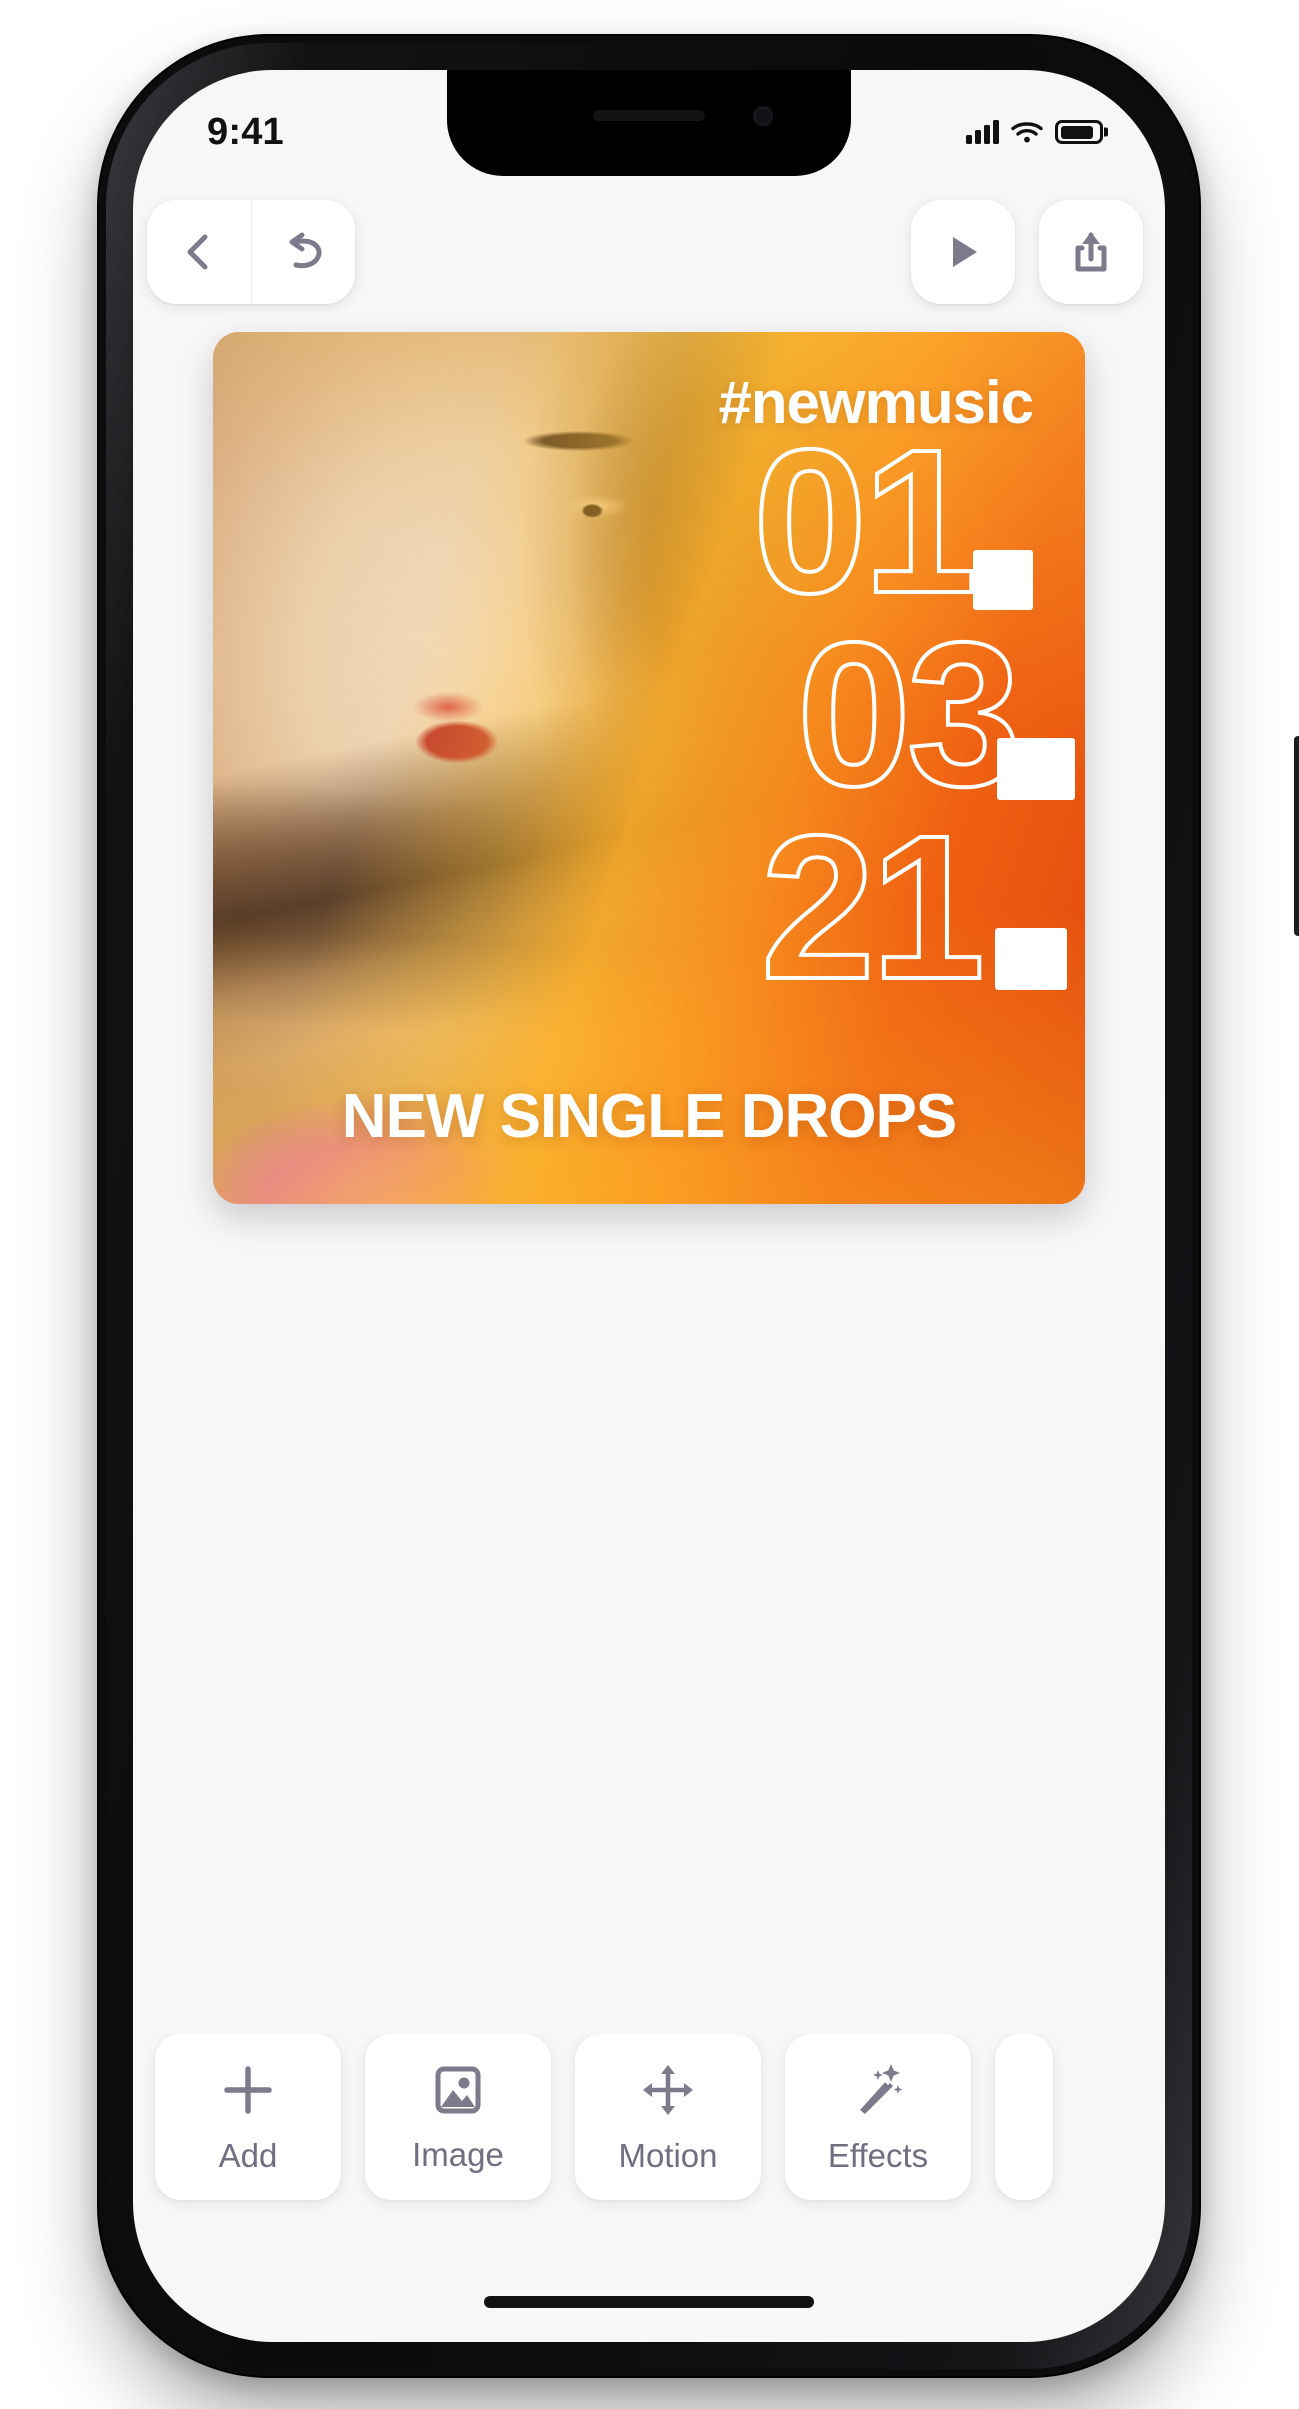 This screenshot has width=1299, height=2409. I want to click on share-button, so click(1091, 252).